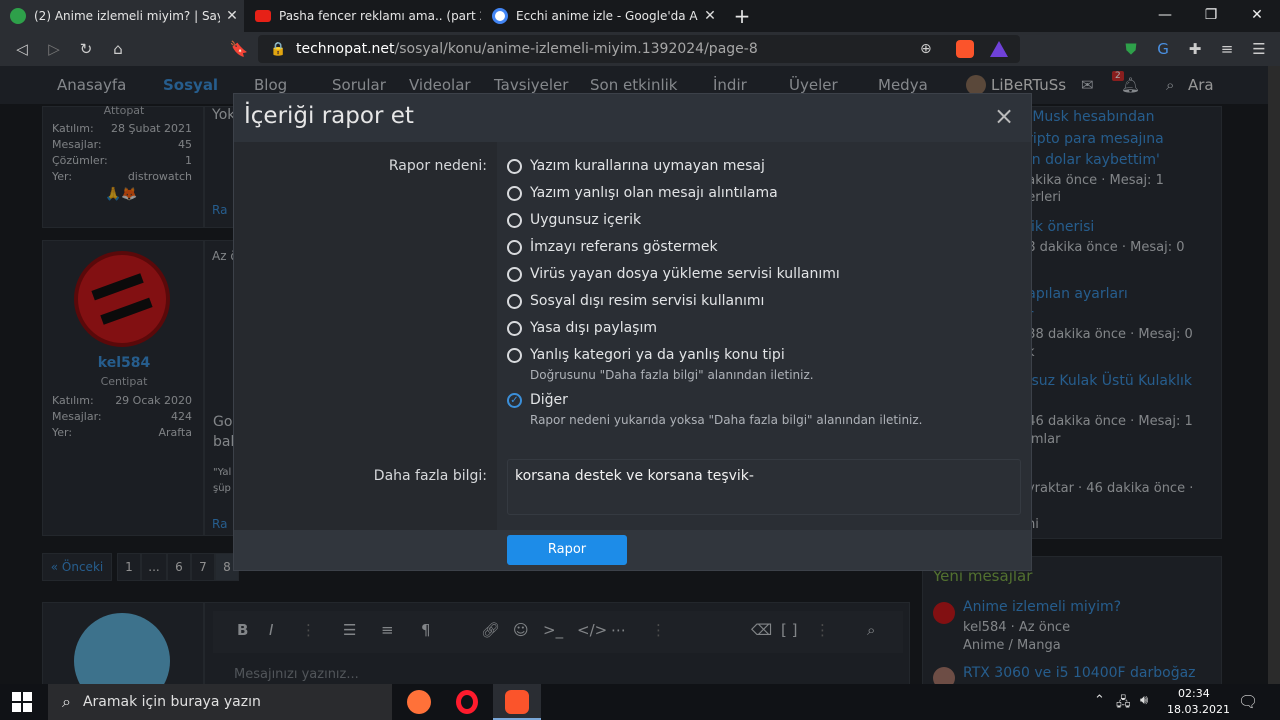 The image size is (1280, 720). I want to click on translate-extension-icon: G, so click(1163, 49).